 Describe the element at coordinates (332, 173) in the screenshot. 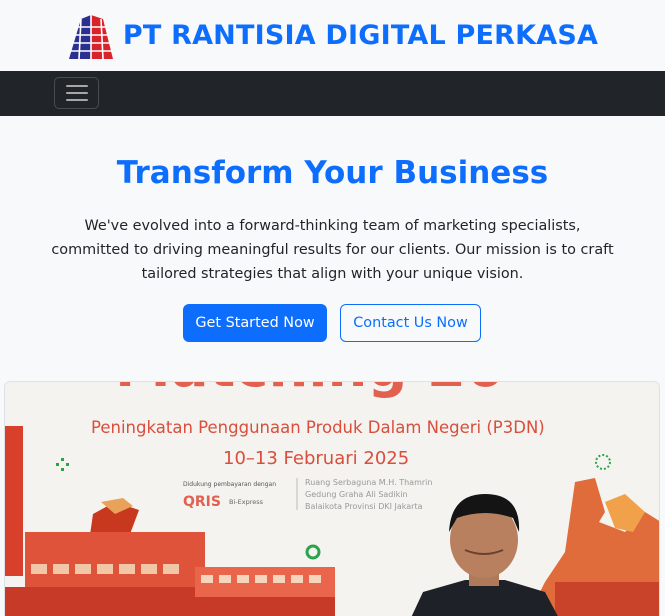

I see `hero-title: Transform Your Business` at that location.